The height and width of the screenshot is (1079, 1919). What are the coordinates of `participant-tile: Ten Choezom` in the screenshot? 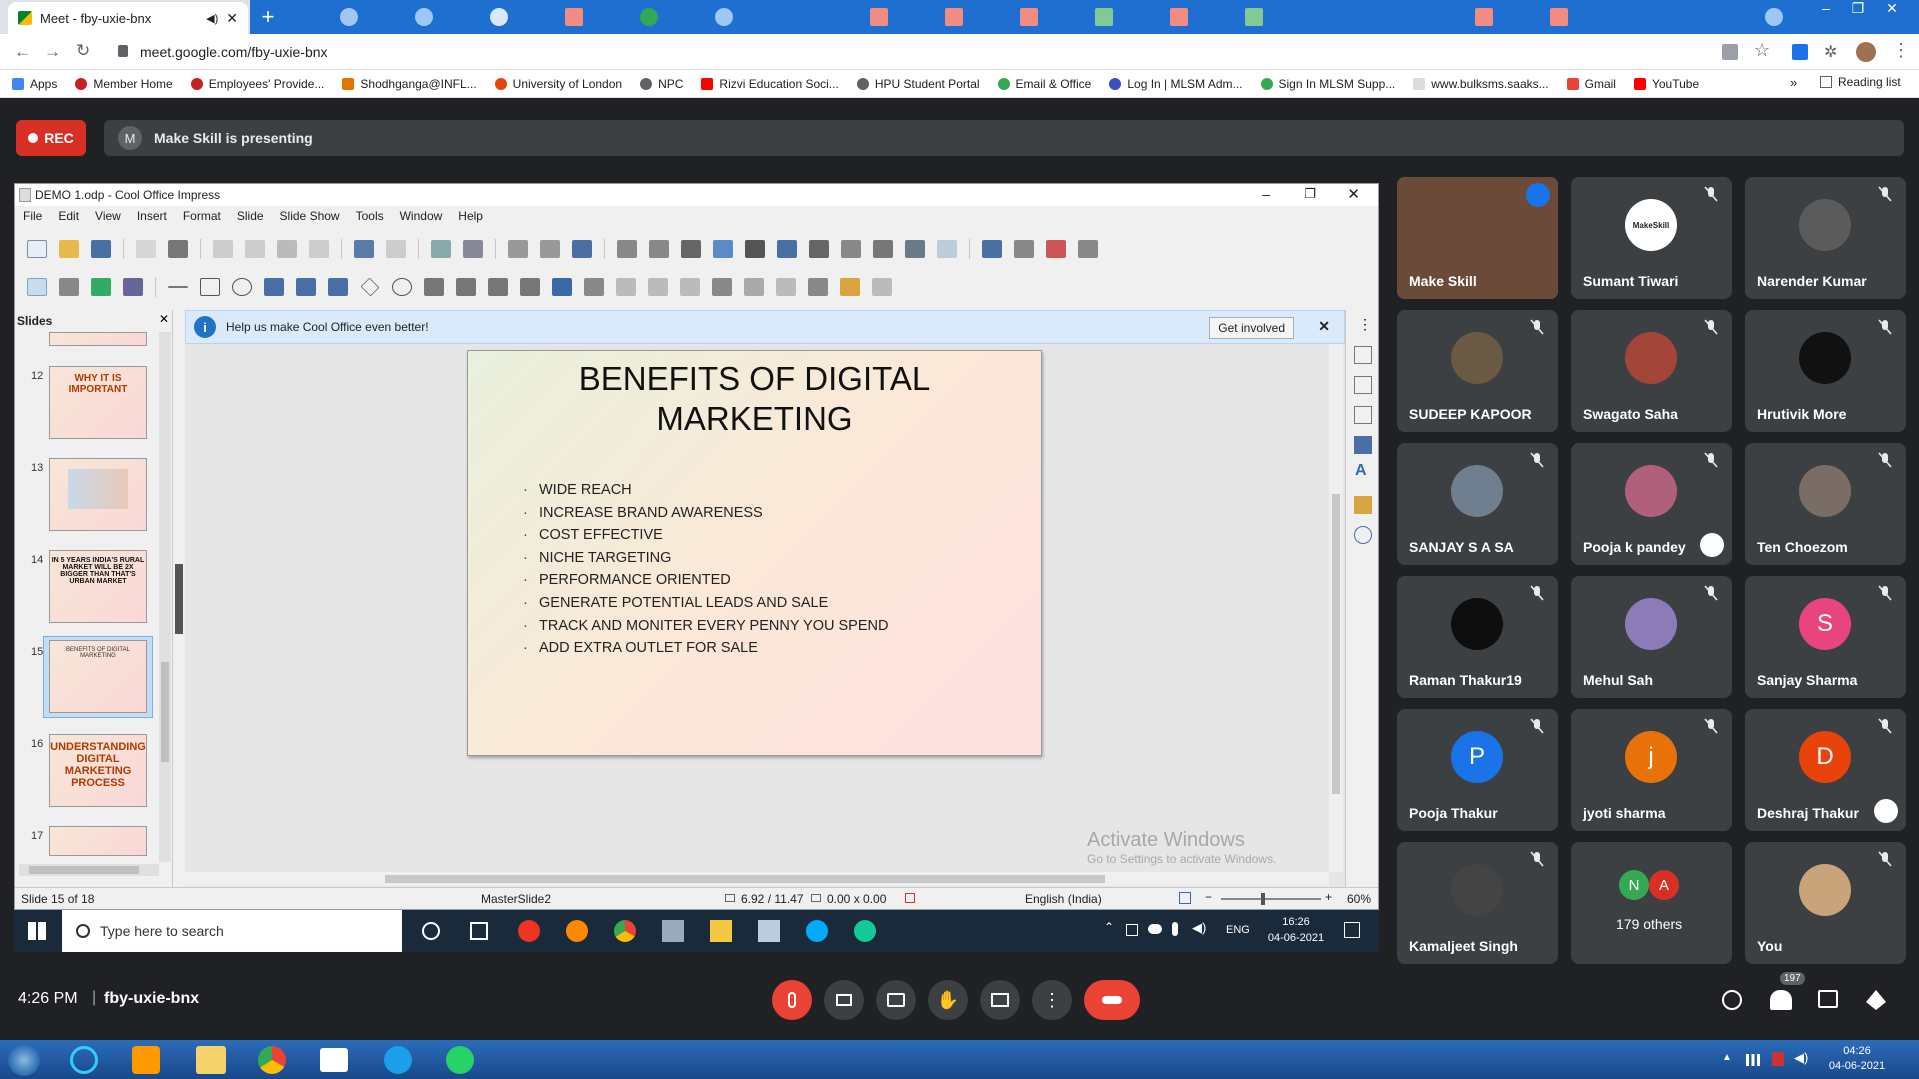 It's located at (1825, 504).